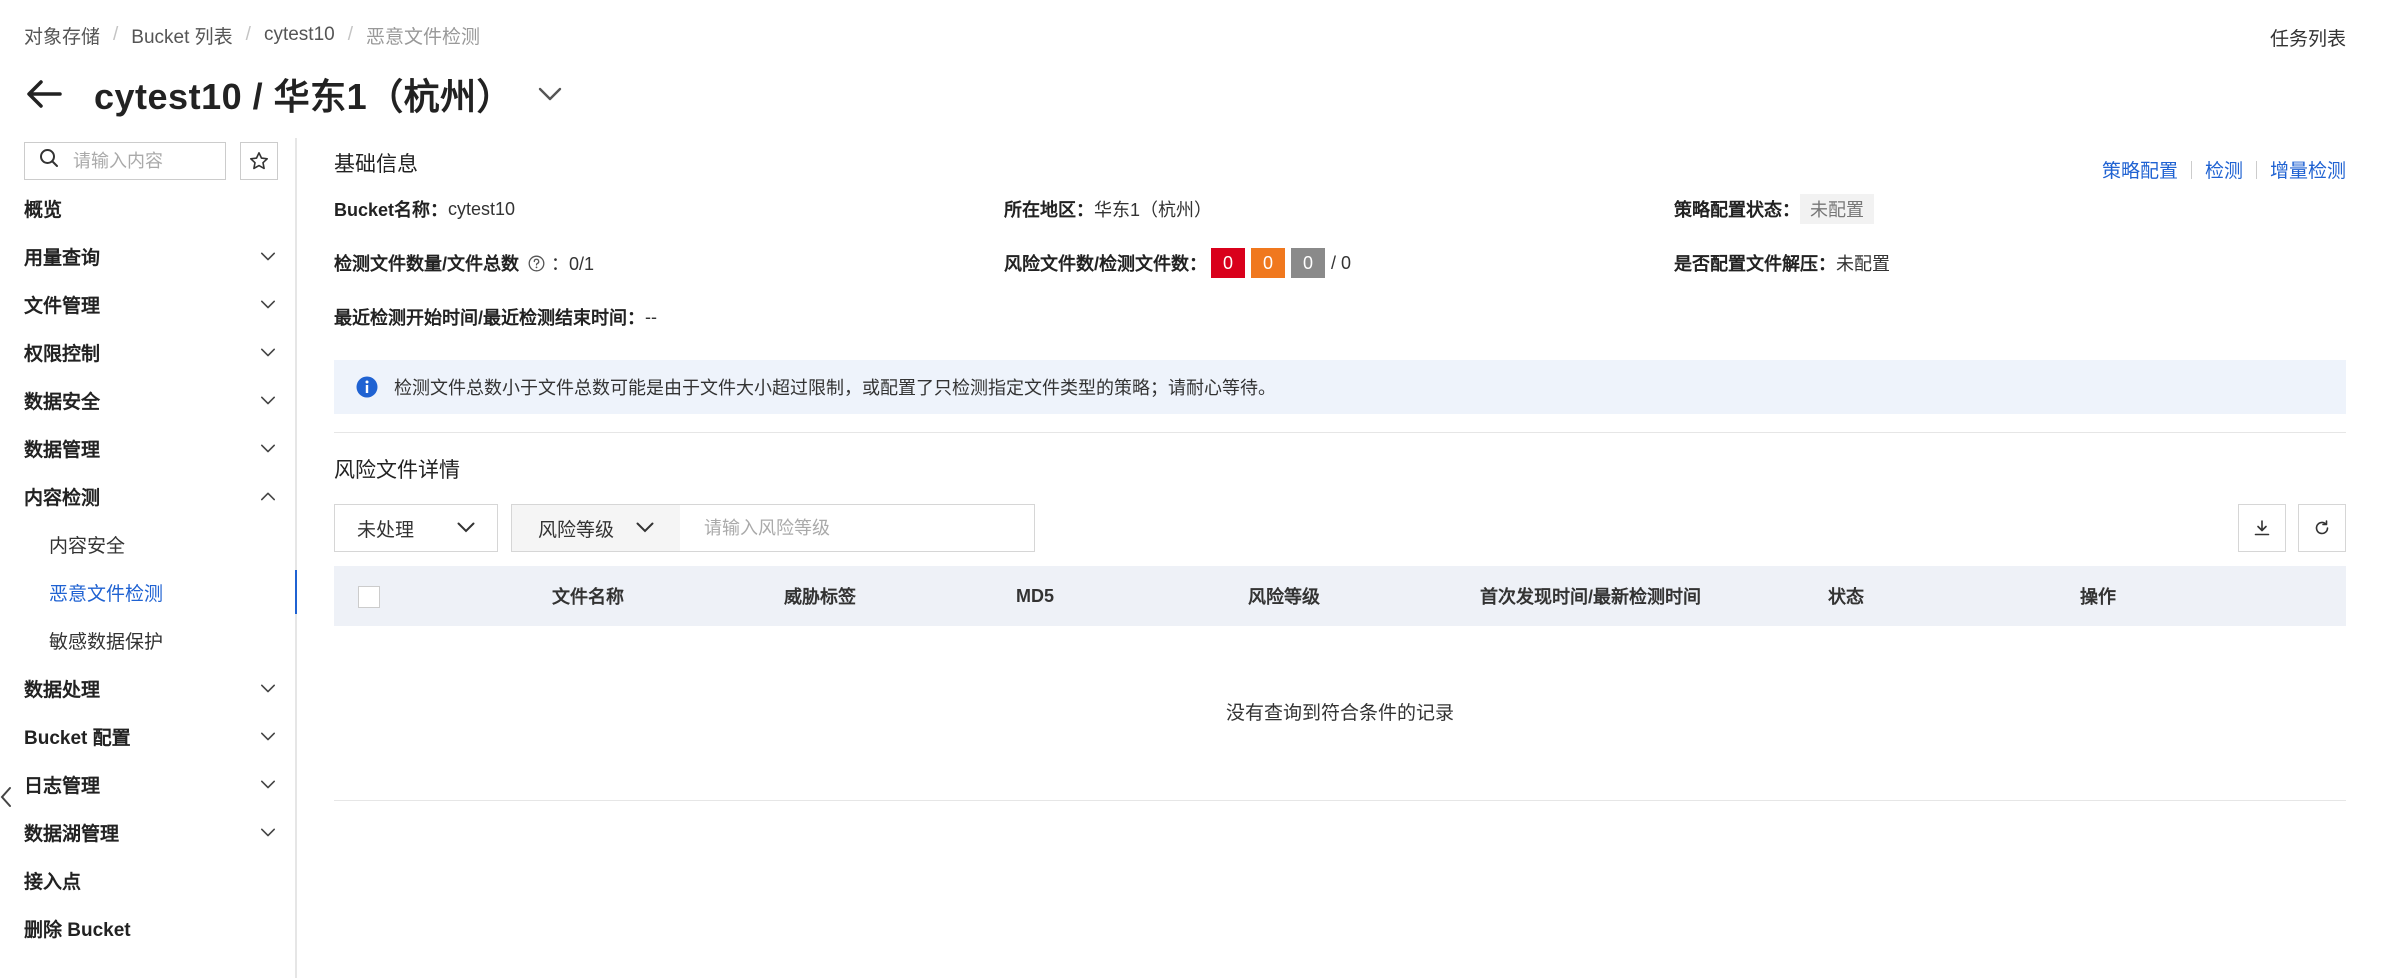  Describe the element at coordinates (49, 161) in the screenshot. I see `search-icon` at that location.